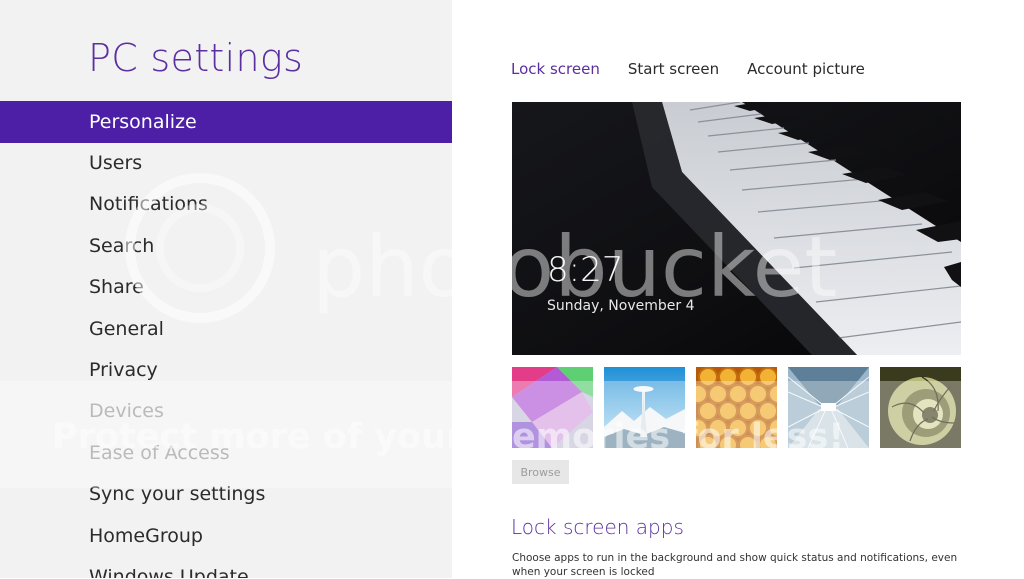  What do you see at coordinates (226, 163) in the screenshot?
I see `nav-item-users: Users` at bounding box center [226, 163].